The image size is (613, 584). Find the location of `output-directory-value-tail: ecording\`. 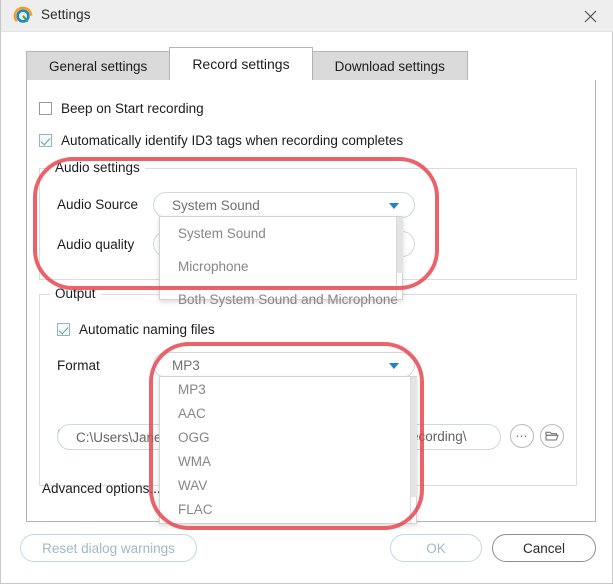

output-directory-value-tail: ecording\ is located at coordinates (439, 436).